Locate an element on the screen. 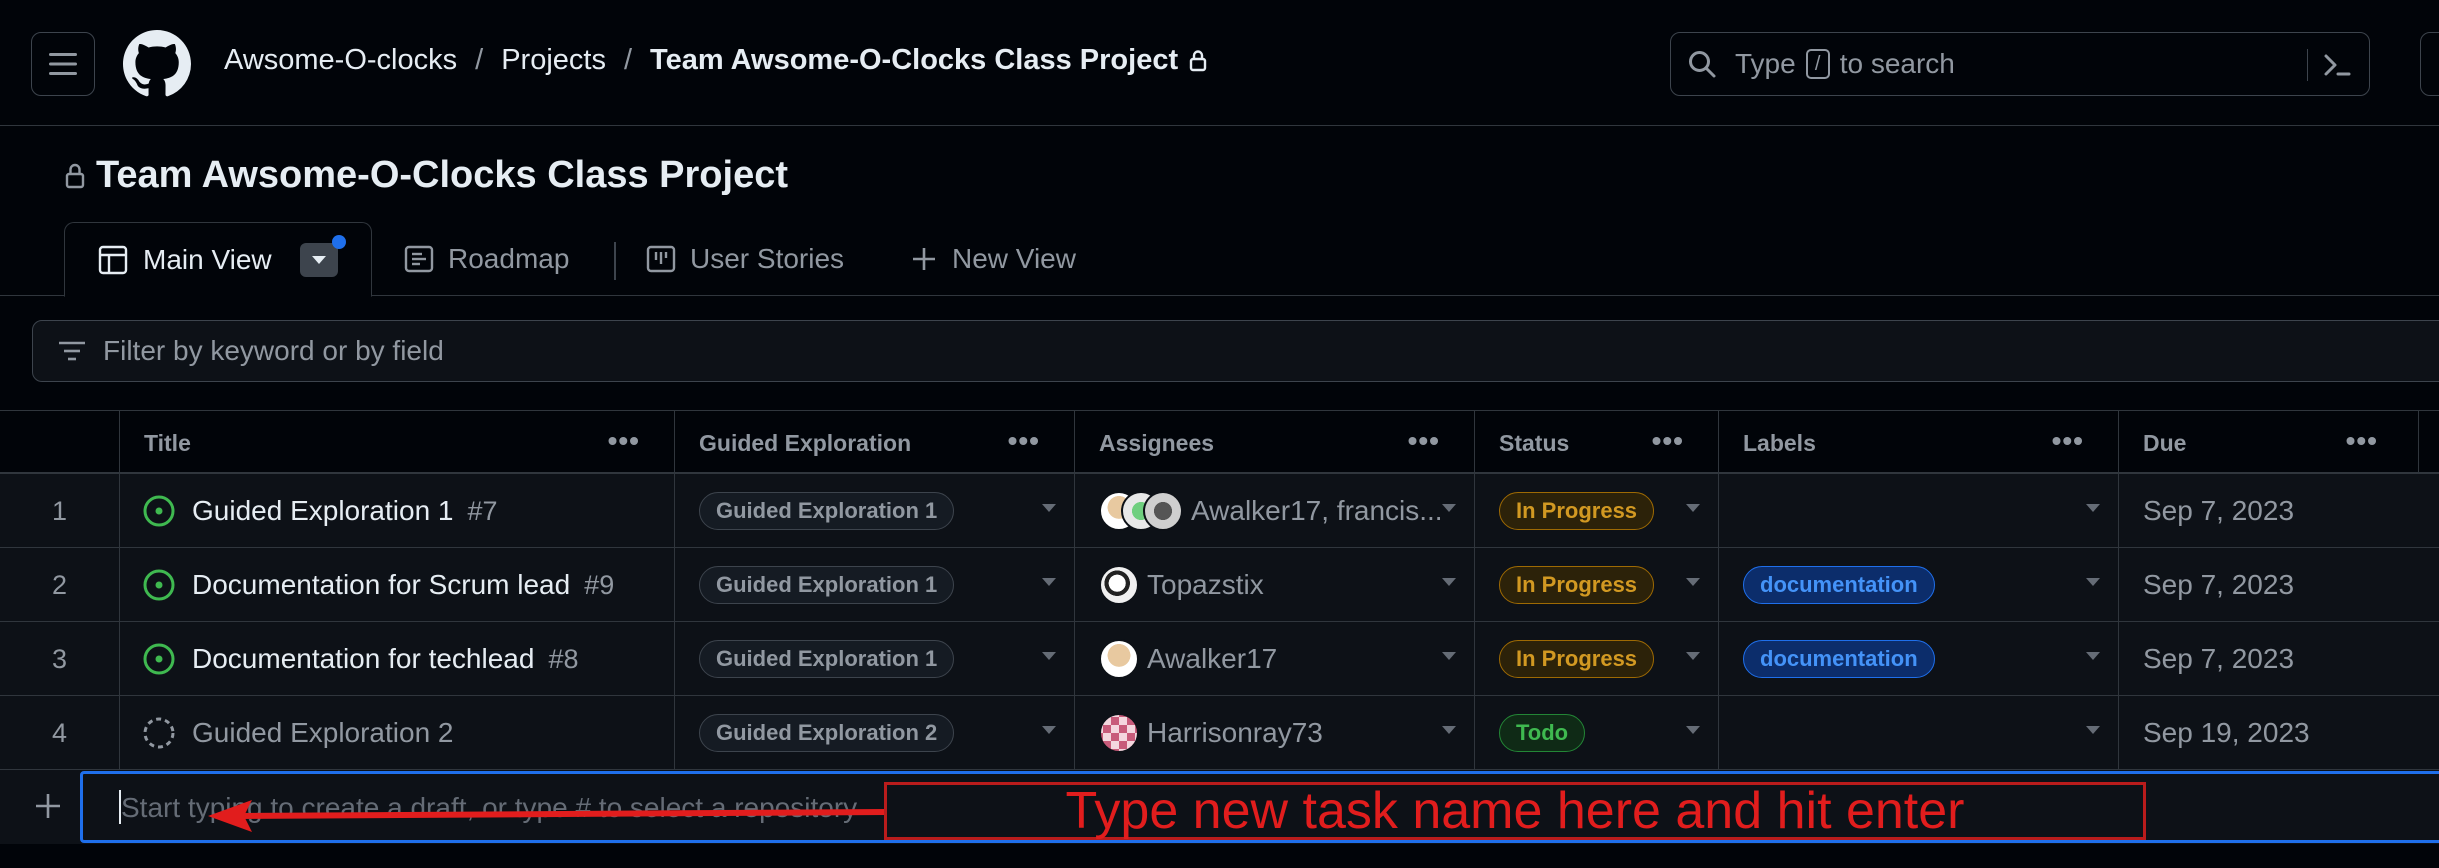  assignees-cell: Awalker17 is located at coordinates (1275, 659).